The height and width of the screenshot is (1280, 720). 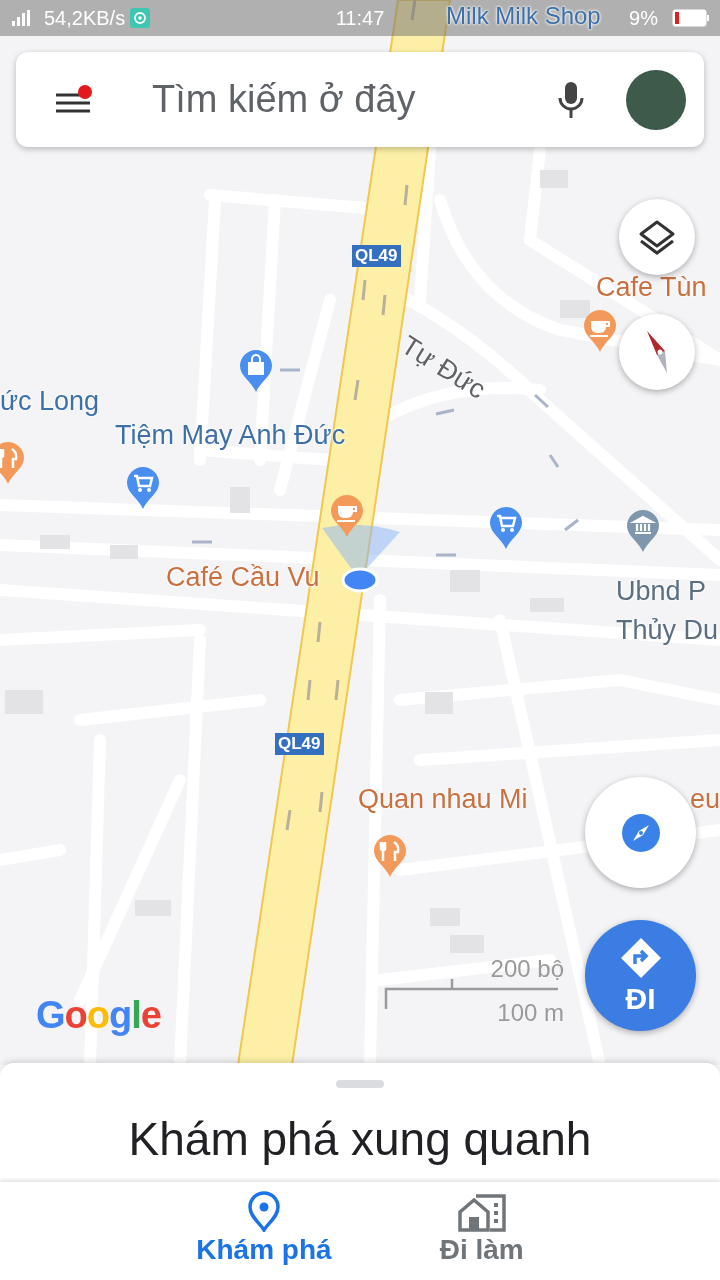 I want to click on current-location-icon, so click(x=361, y=558).